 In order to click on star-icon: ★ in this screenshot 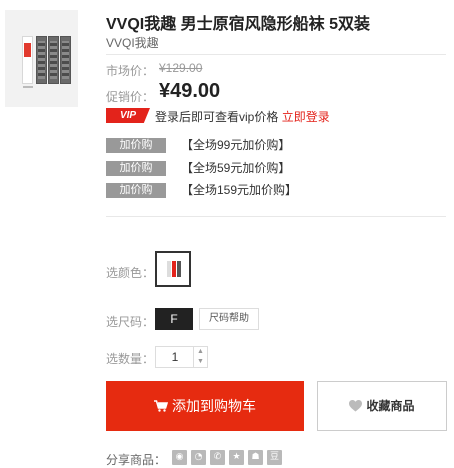, I will do `click(236, 457)`.